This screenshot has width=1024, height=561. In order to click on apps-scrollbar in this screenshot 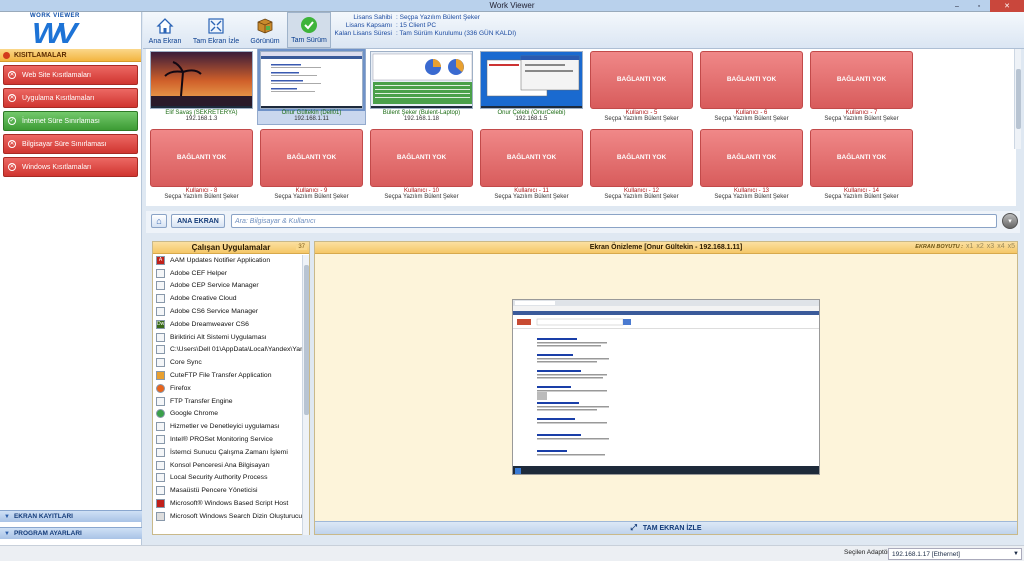, I will do `click(305, 395)`.